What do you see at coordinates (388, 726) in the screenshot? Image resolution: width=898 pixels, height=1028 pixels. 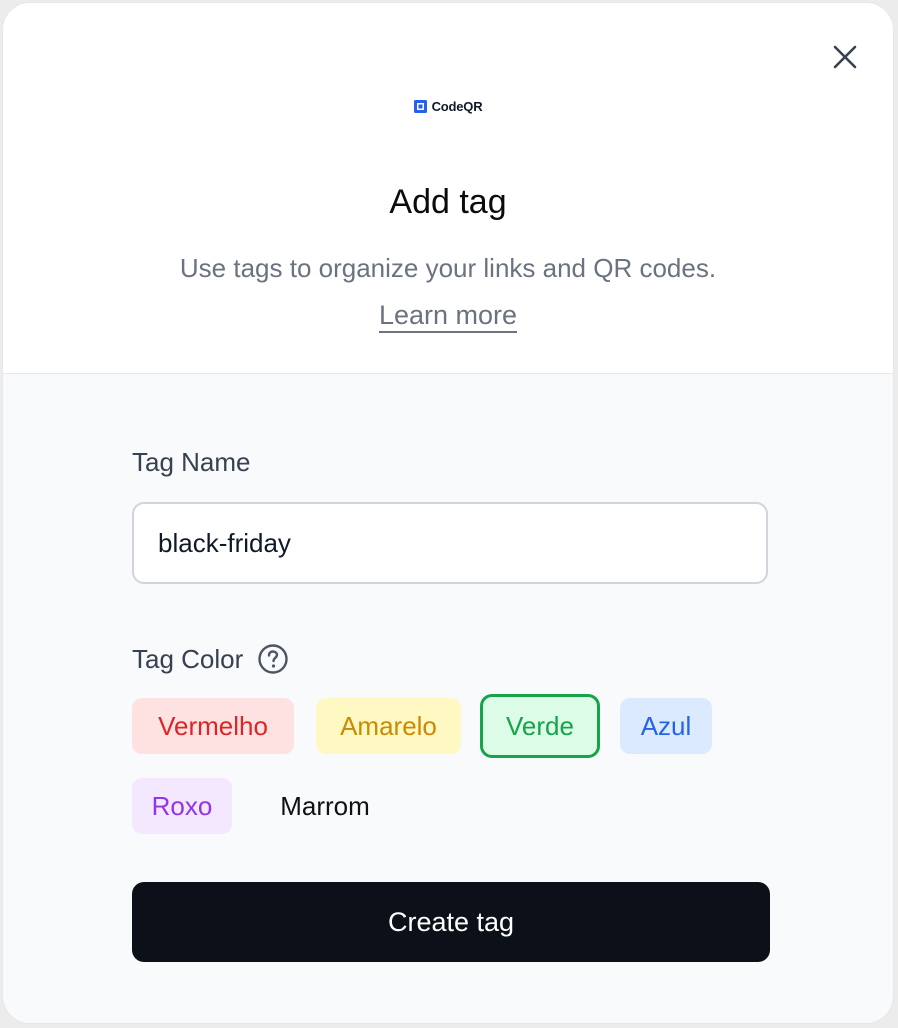 I see `color-option-amarelo: Amarelo` at bounding box center [388, 726].